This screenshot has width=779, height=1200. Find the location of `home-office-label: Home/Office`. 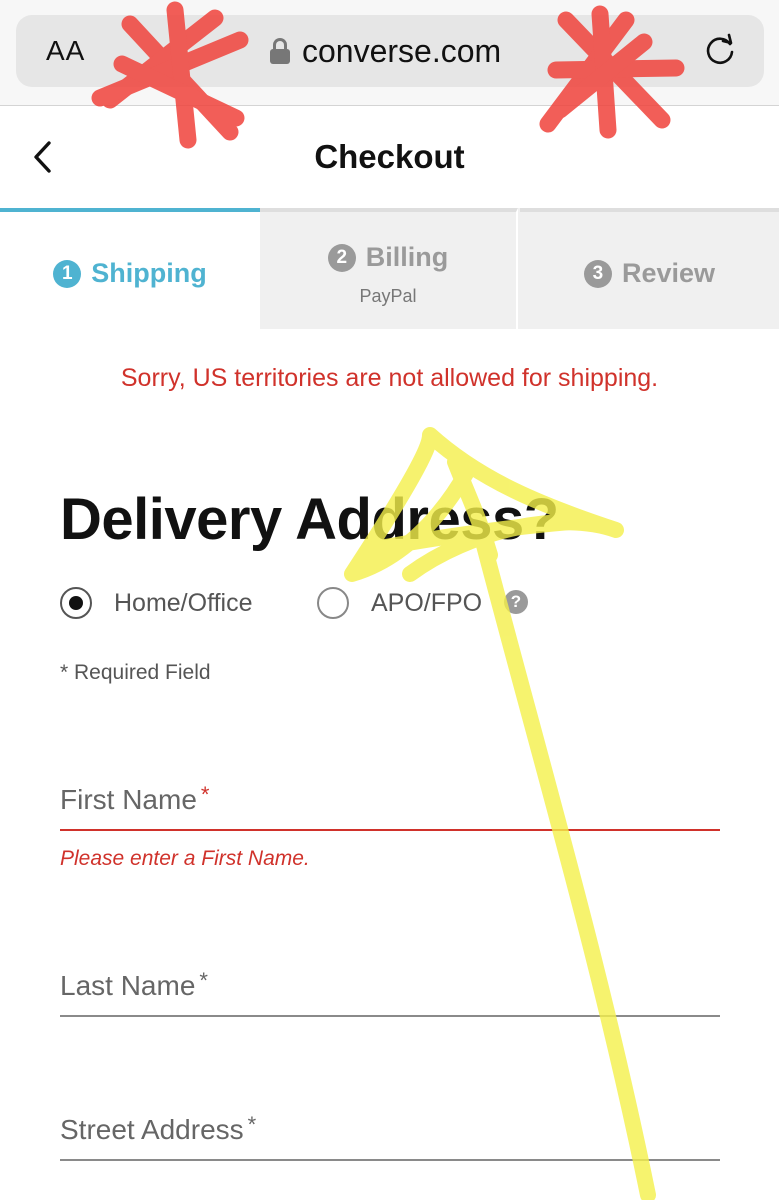

home-office-label: Home/Office is located at coordinates (183, 603).